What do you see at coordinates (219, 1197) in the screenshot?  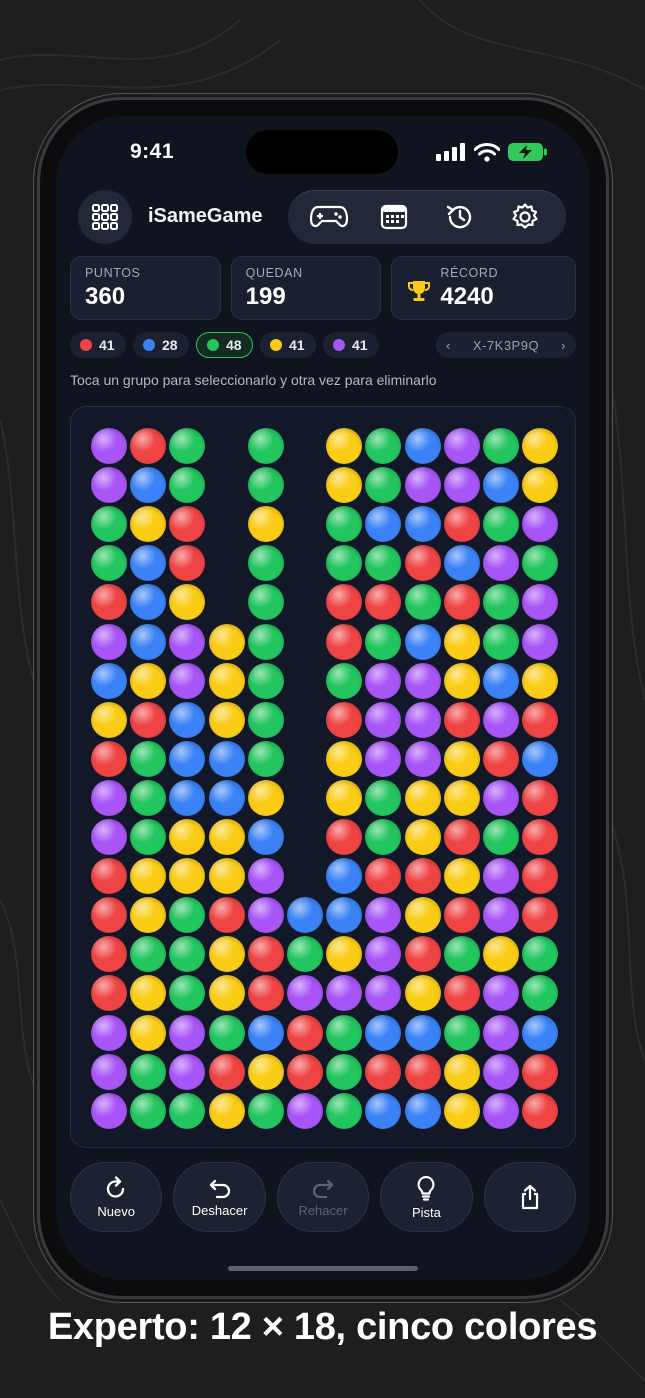 I see `undo-button: Deshacer` at bounding box center [219, 1197].